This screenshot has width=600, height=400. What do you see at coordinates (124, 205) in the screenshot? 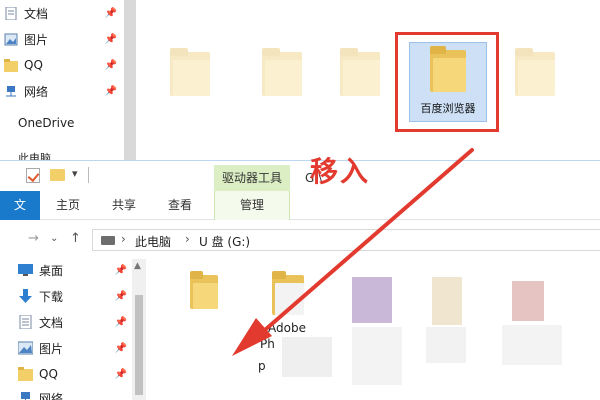
I see `tab-share: 共享` at bounding box center [124, 205].